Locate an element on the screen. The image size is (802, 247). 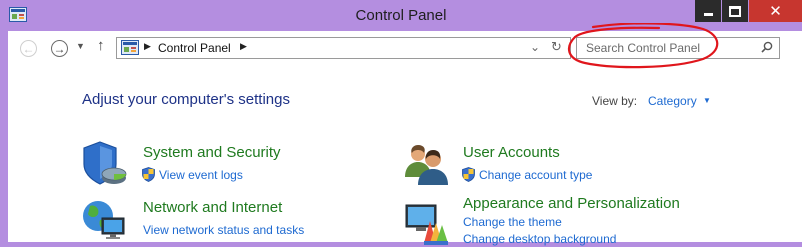
system-security-icon is located at coordinates (104, 164).